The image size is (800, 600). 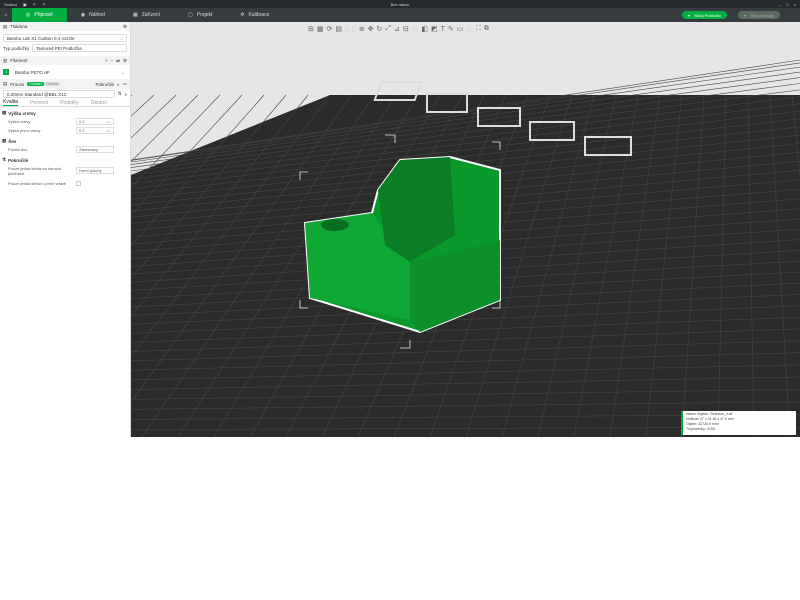 I want to click on filament-icon: ▥, so click(x=5, y=60).